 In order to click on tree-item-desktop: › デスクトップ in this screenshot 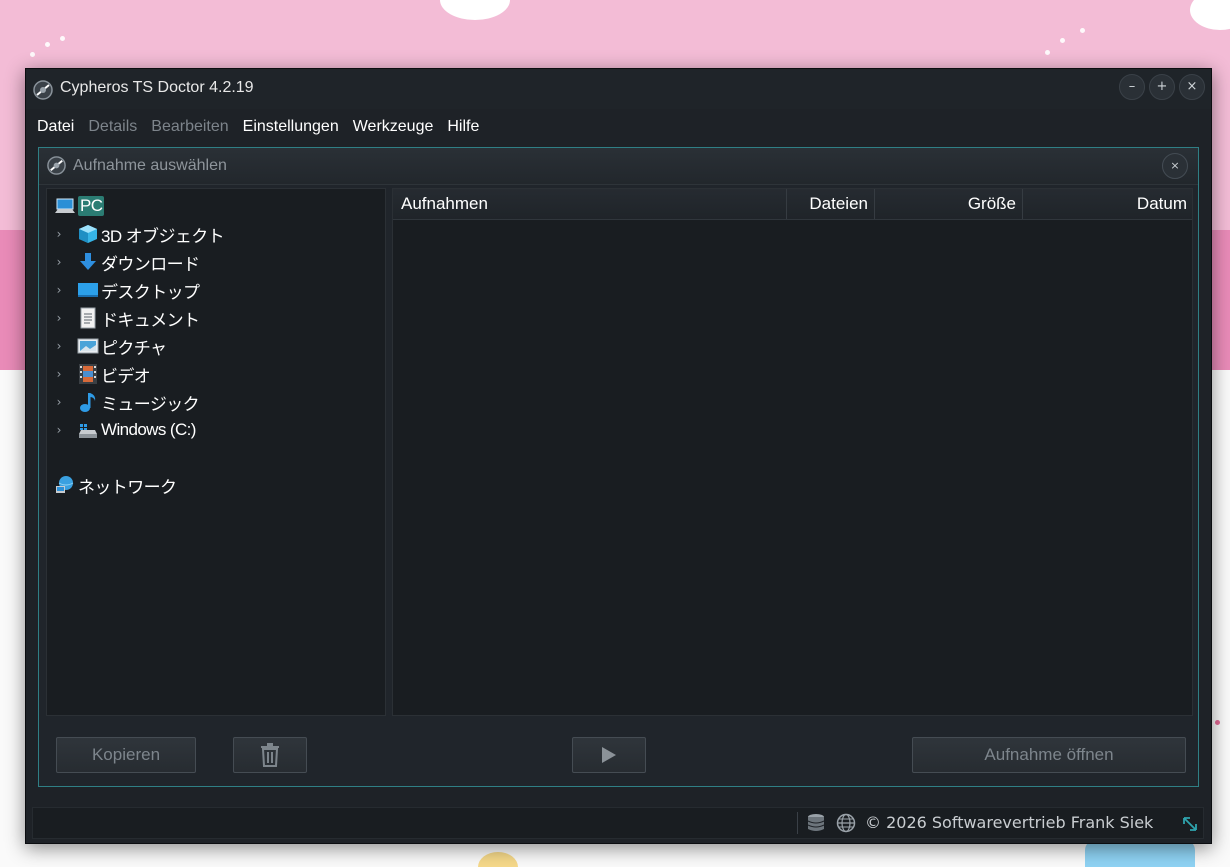, I will do `click(126, 290)`.